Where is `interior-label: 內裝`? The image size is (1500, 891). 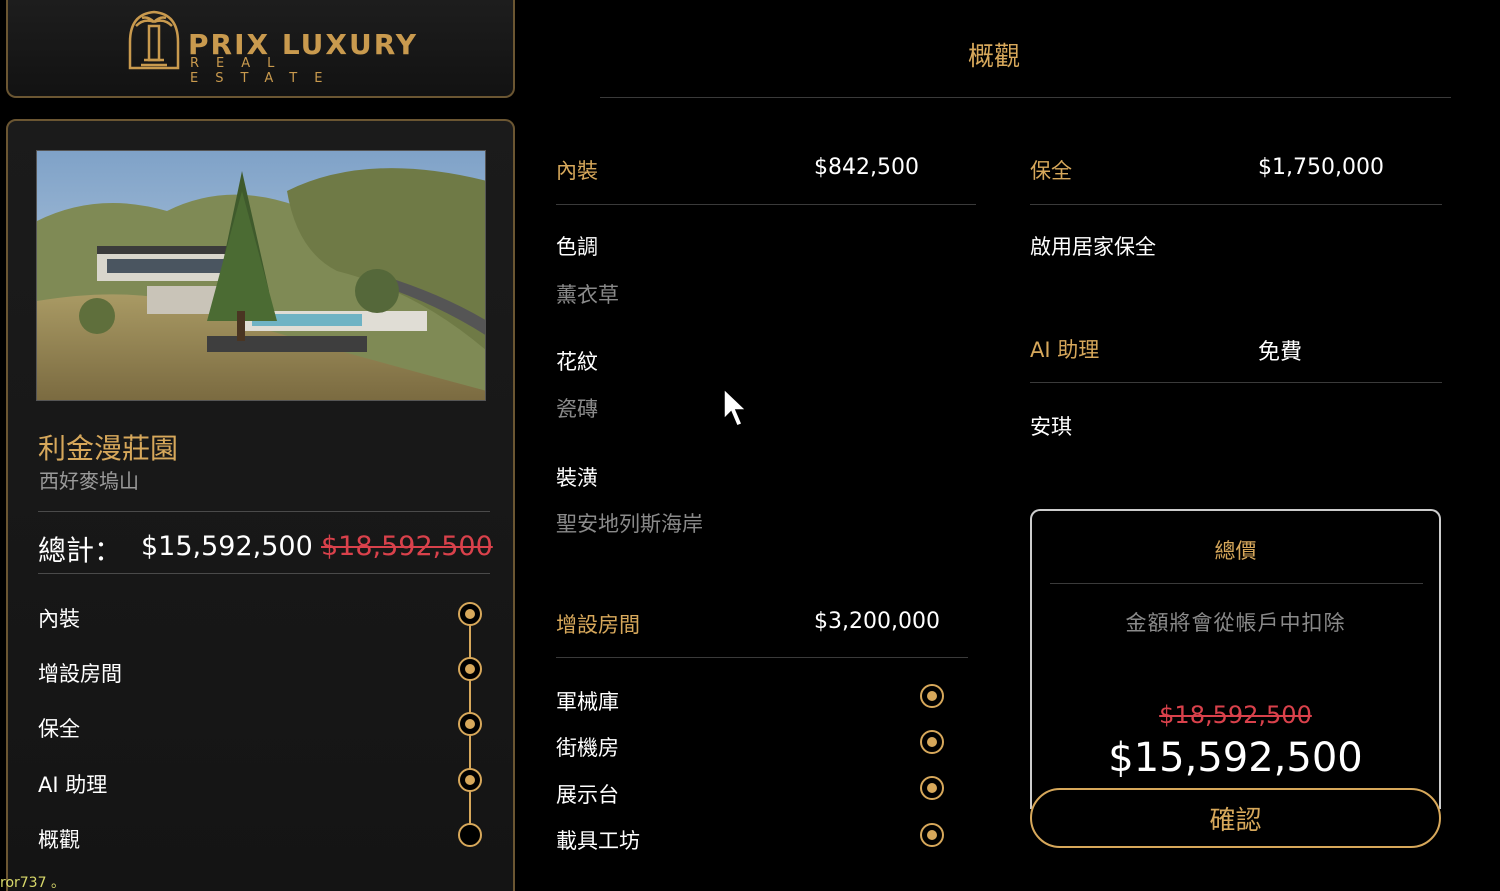 interior-label: 內裝 is located at coordinates (577, 171).